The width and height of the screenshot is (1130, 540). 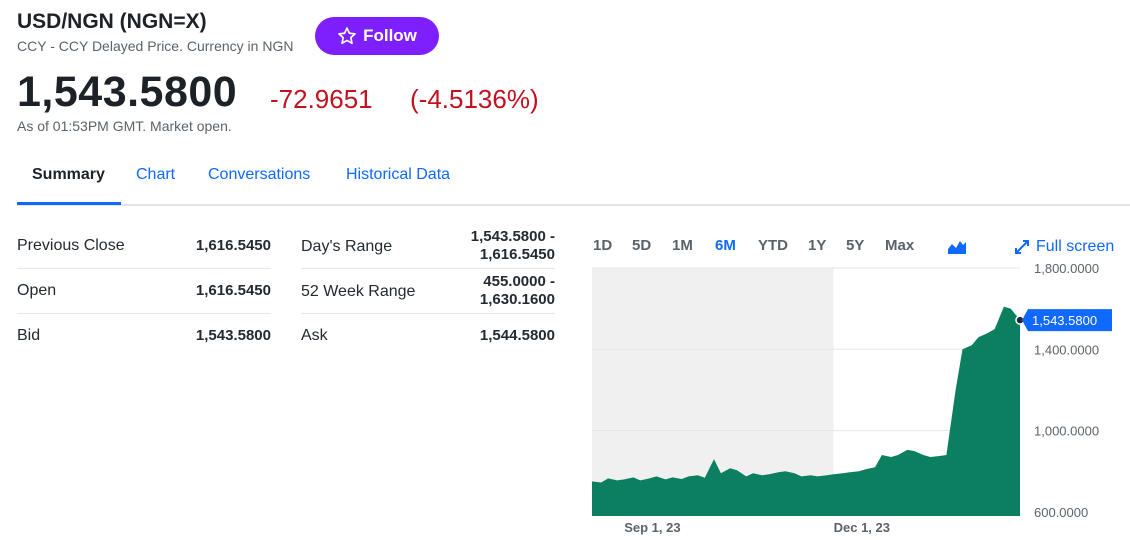 I want to click on as-of-time: As of 01:53PM GMT. Market open., so click(x=124, y=126).